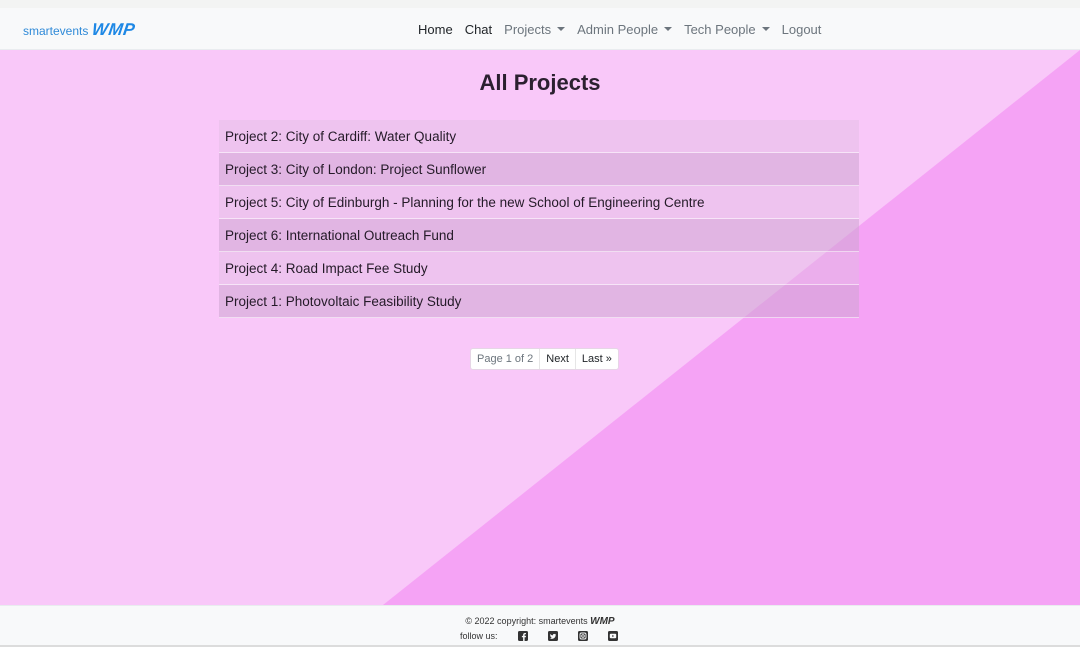 The width and height of the screenshot is (1080, 647). What do you see at coordinates (558, 359) in the screenshot?
I see `next-page-button: Next` at bounding box center [558, 359].